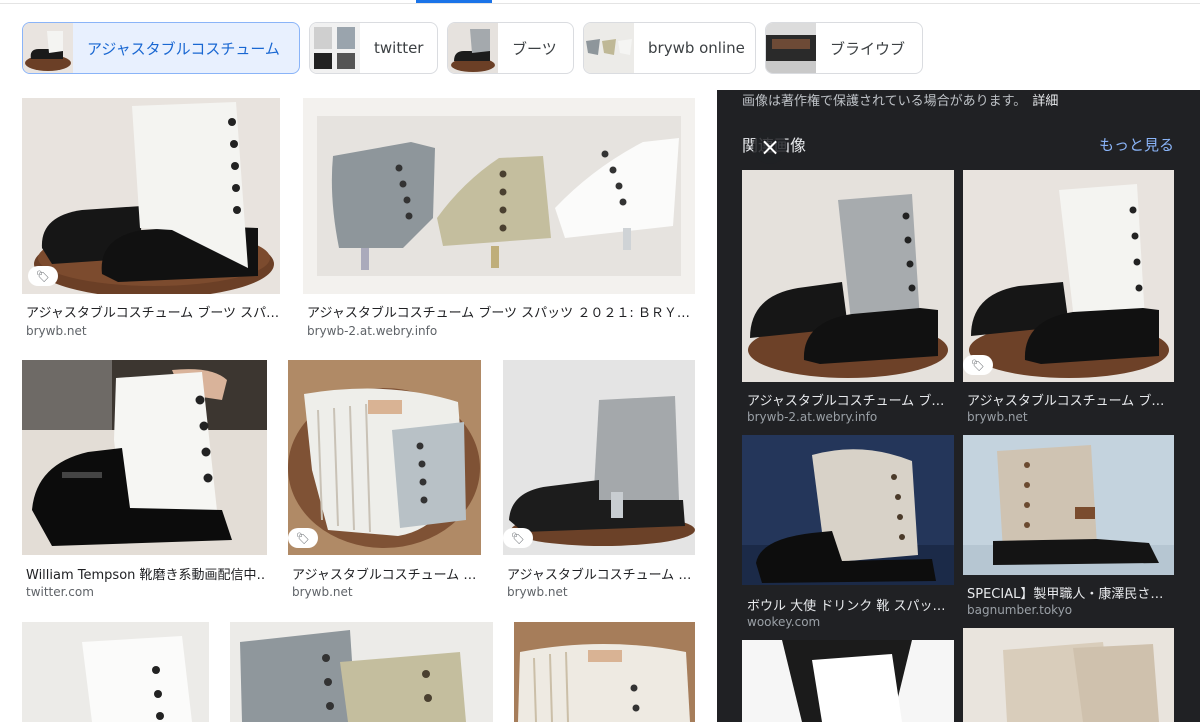  What do you see at coordinates (1045, 101) in the screenshot?
I see `details-link: 詳細` at bounding box center [1045, 101].